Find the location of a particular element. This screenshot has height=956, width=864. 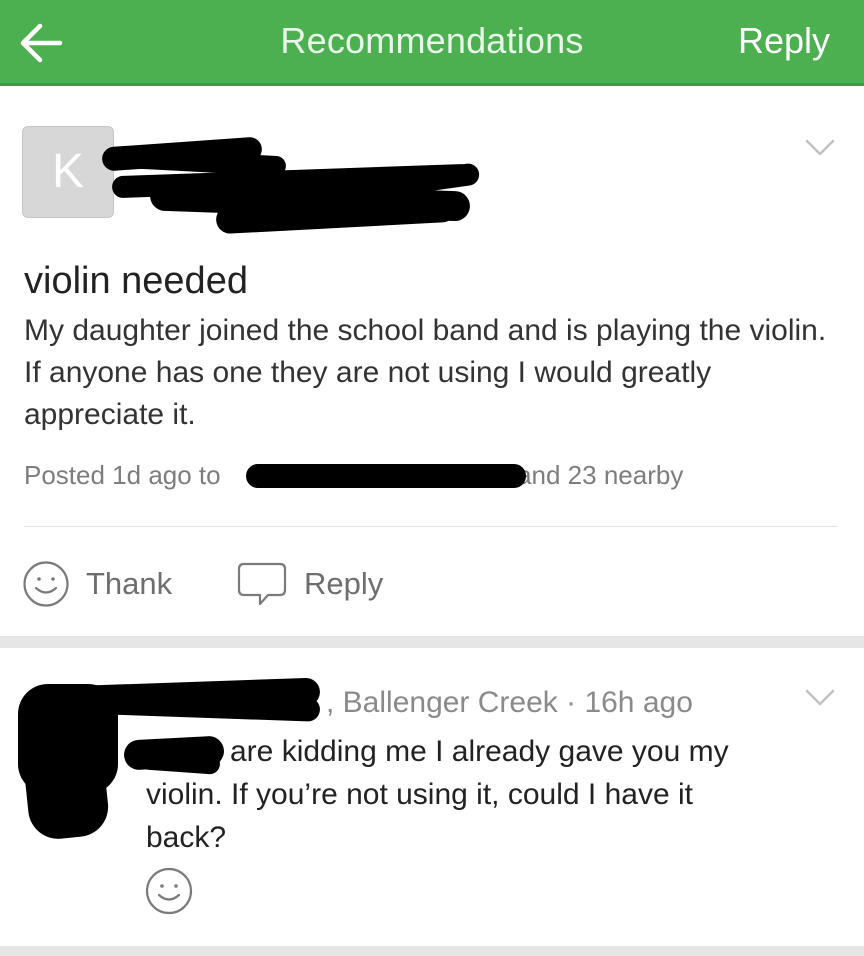

post-meta-suffix: and 23 nearby is located at coordinates (600, 475).